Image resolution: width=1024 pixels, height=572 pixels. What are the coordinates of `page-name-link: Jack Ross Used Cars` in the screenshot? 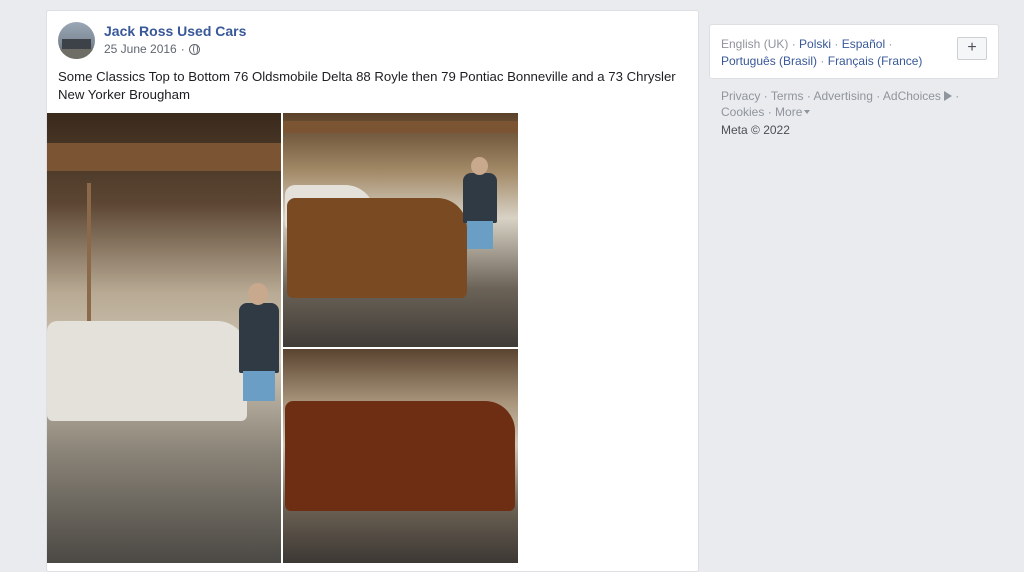 It's located at (175, 31).